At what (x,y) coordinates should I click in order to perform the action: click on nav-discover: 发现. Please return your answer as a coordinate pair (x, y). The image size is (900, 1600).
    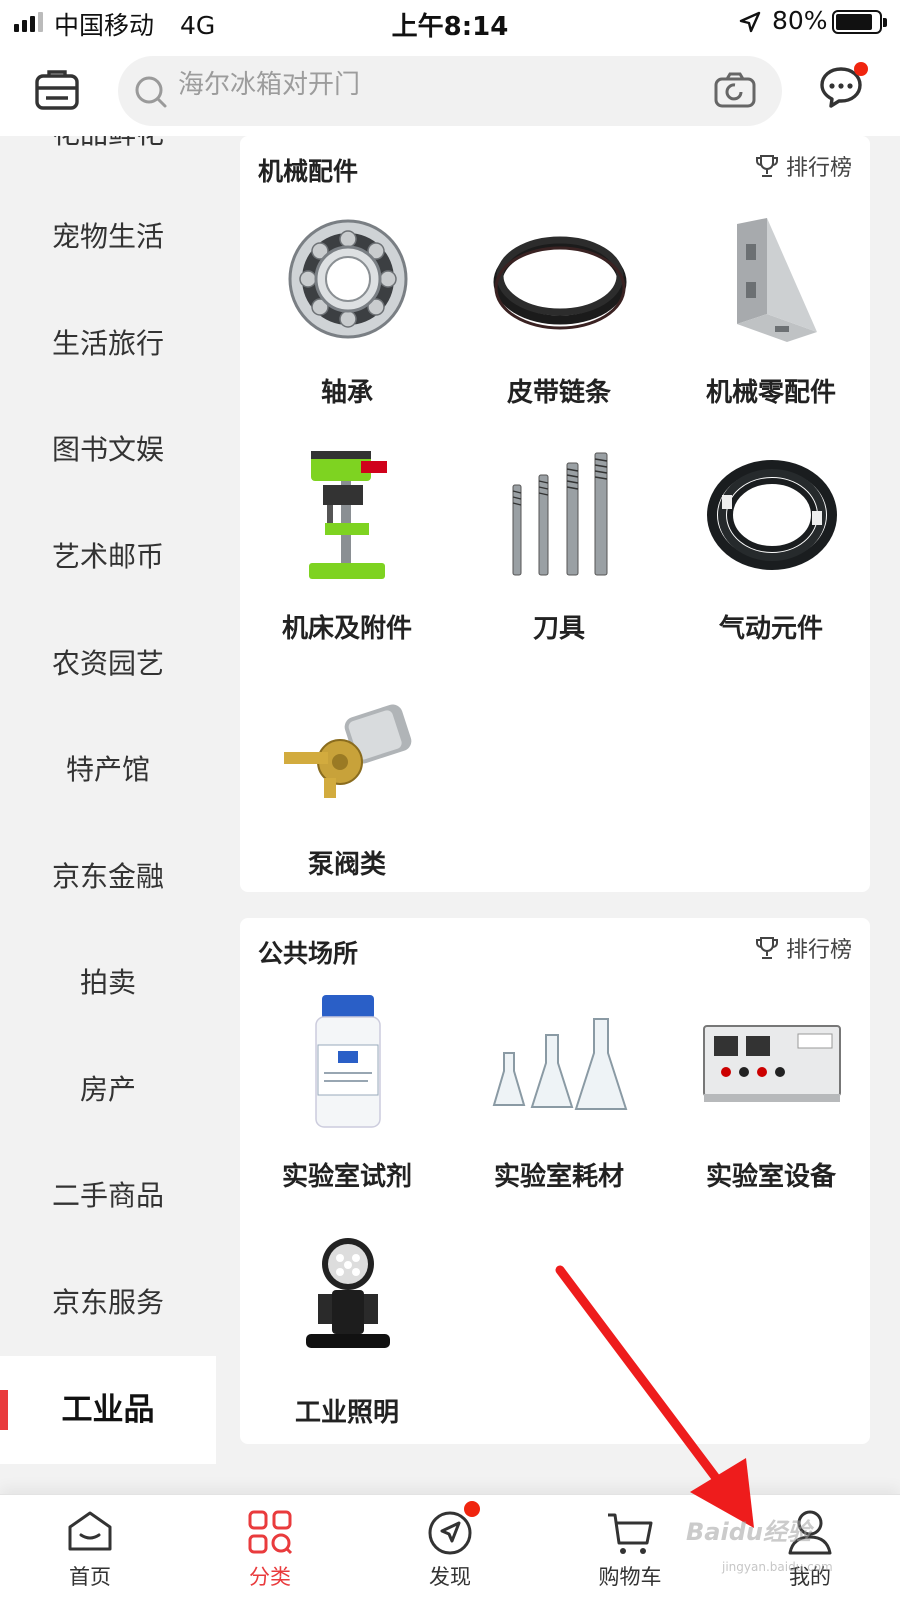
    Looking at the image, I should click on (450, 1547).